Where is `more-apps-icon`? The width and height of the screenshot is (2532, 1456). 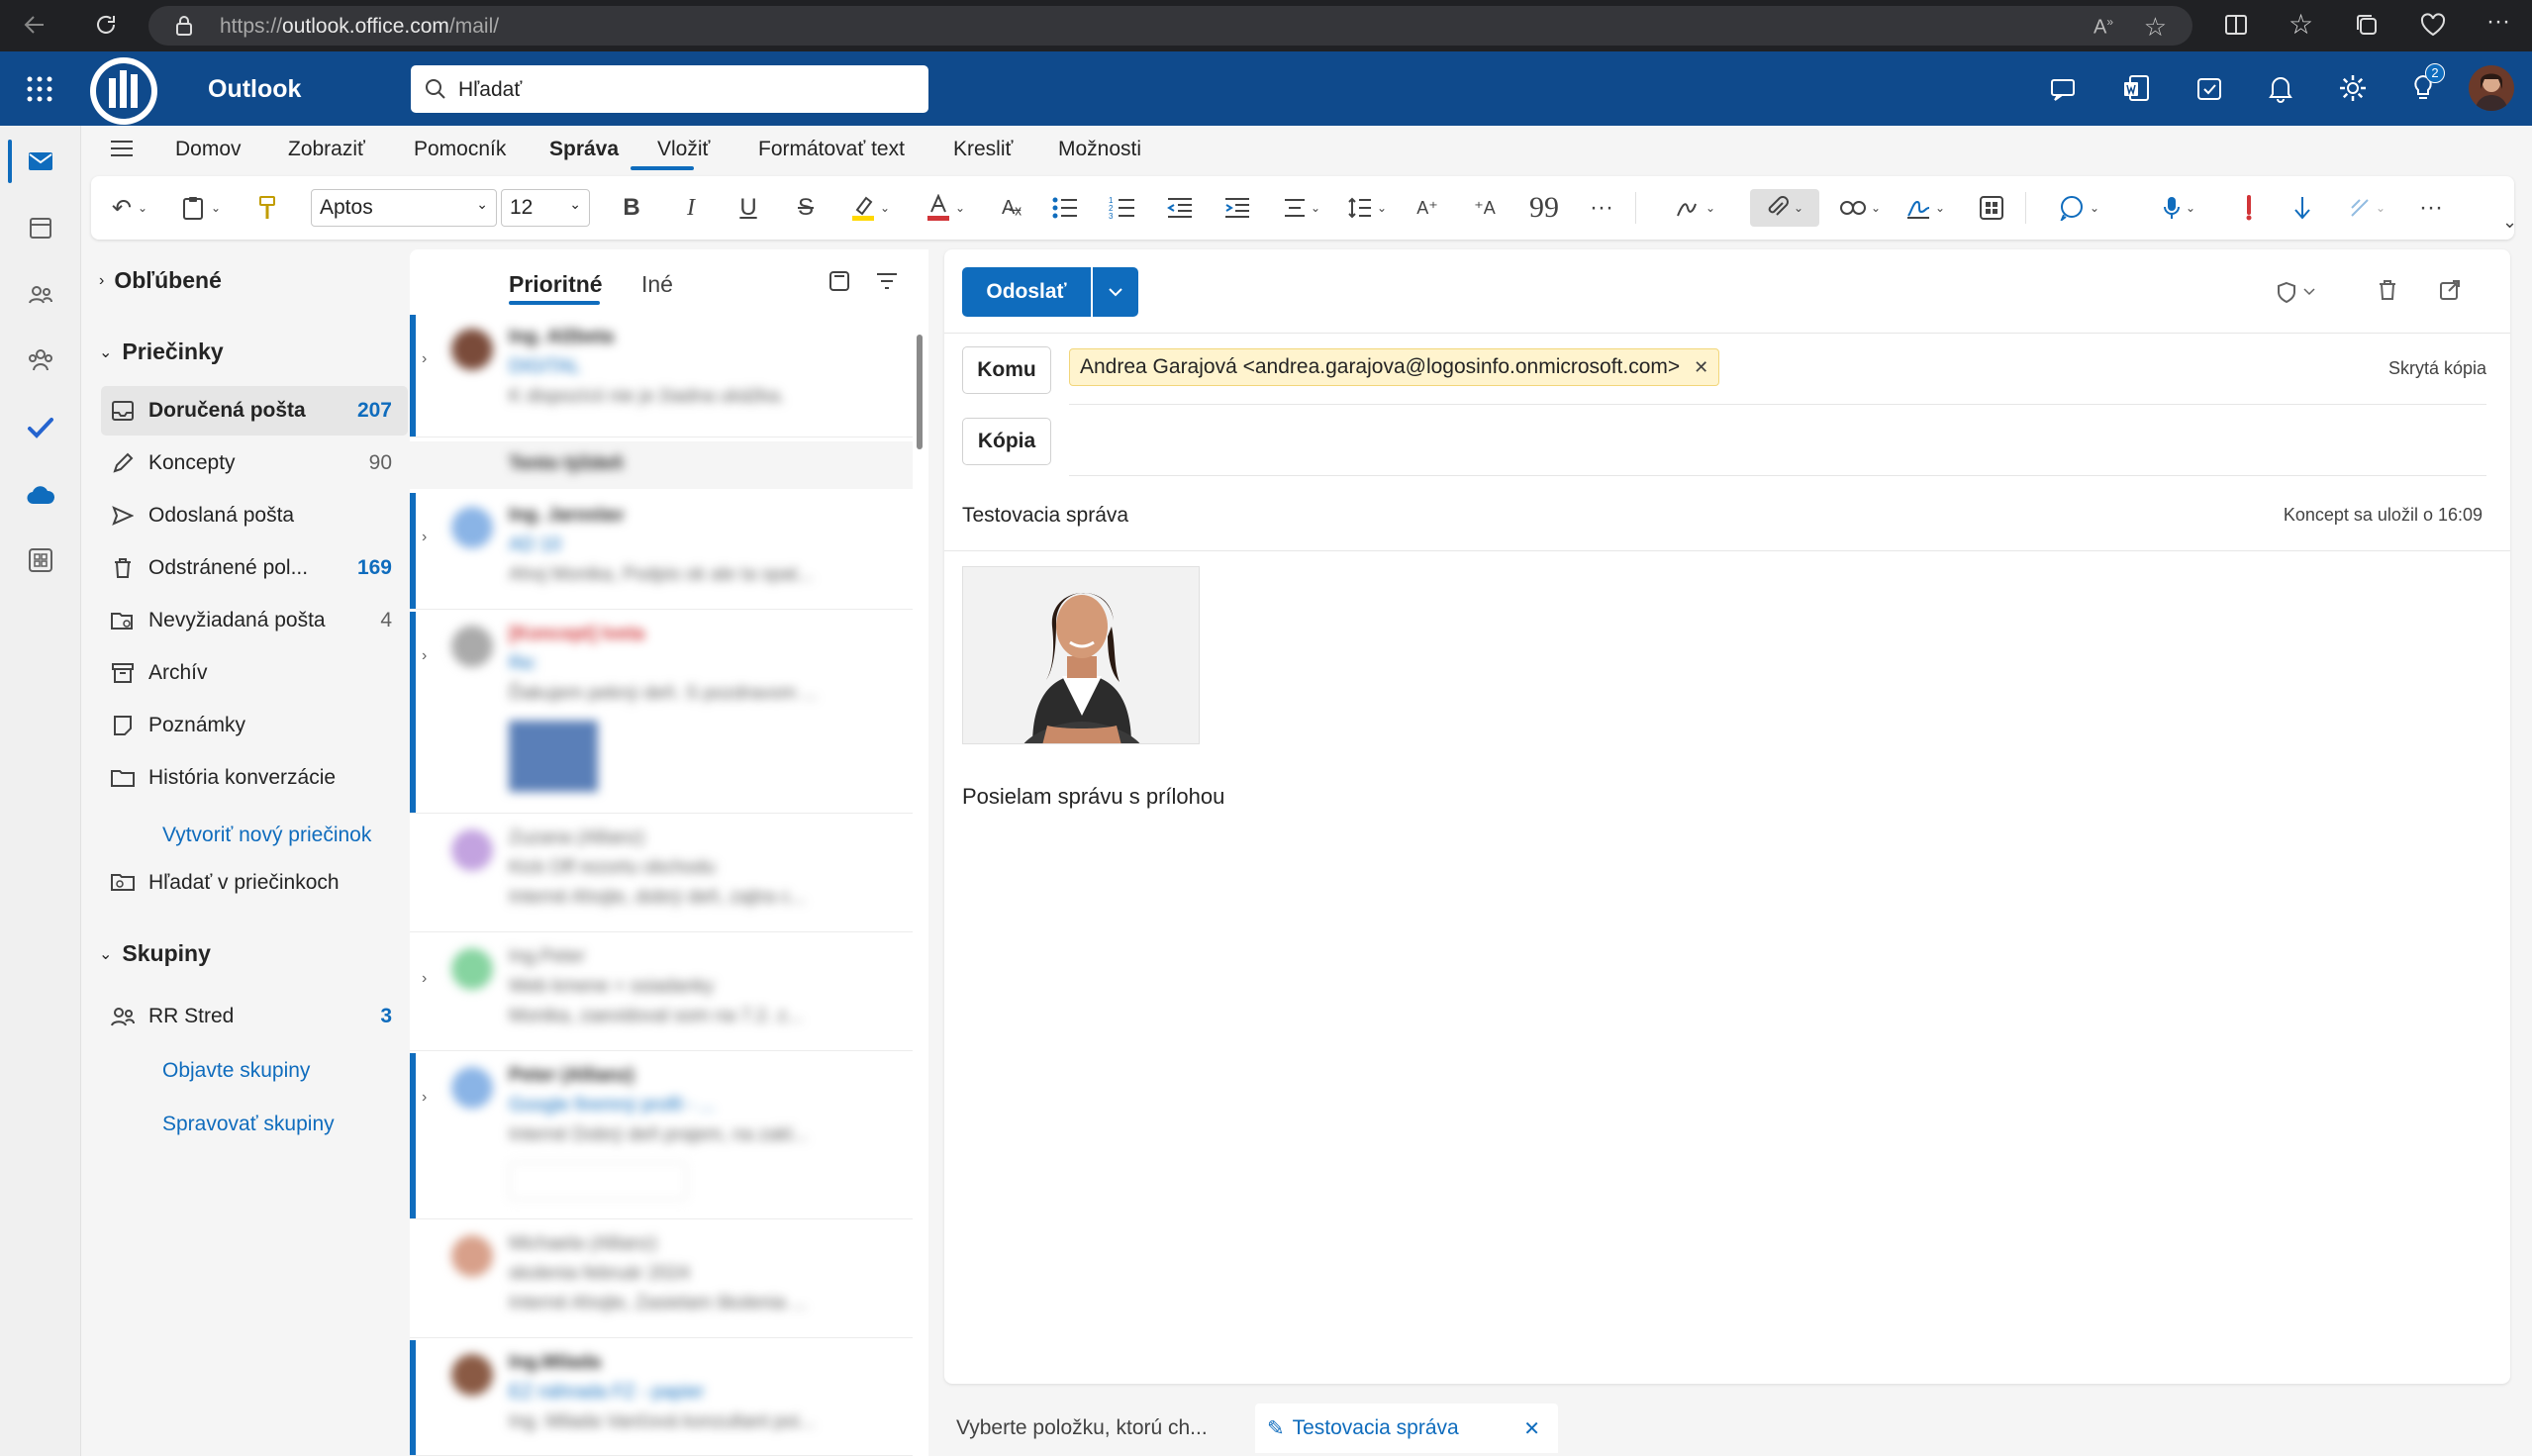
more-apps-icon is located at coordinates (40, 560).